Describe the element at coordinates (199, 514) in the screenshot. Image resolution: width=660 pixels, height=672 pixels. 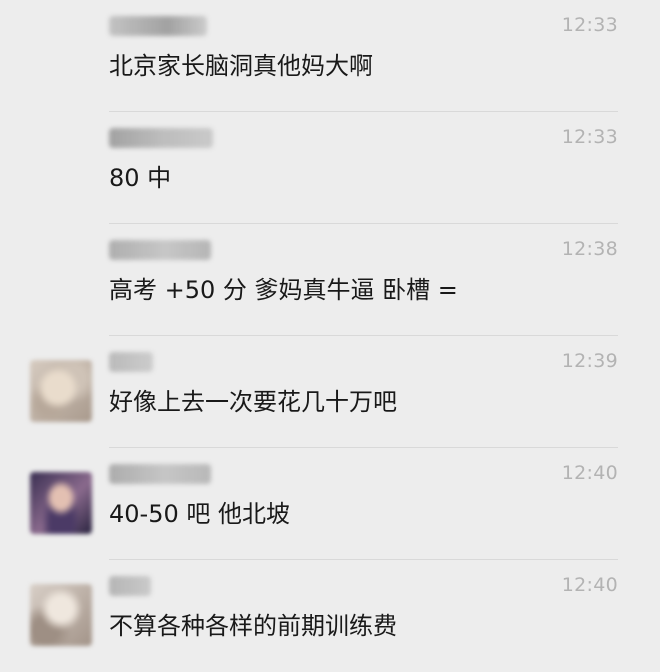
I see `message-text: 40-50 吧 他北坡` at that location.